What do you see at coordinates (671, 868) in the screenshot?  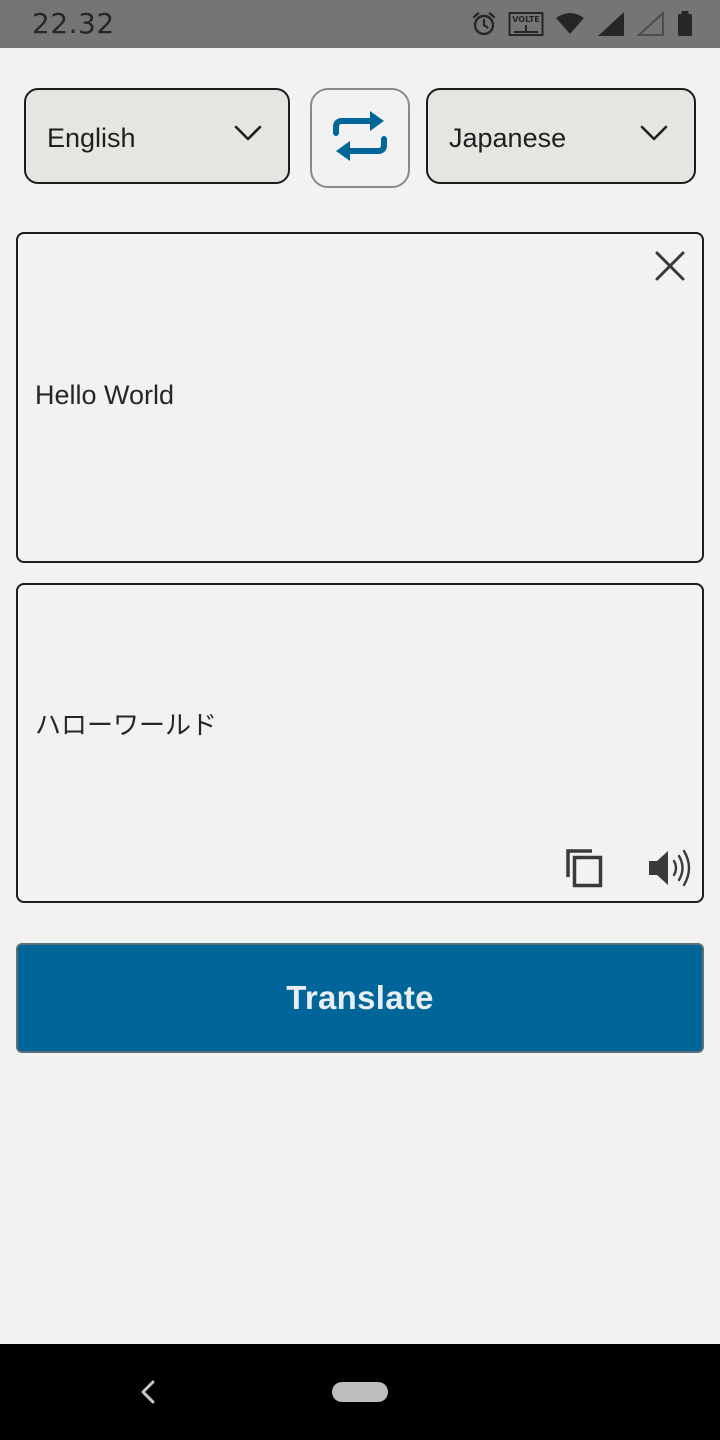 I see `speaker-icon` at bounding box center [671, 868].